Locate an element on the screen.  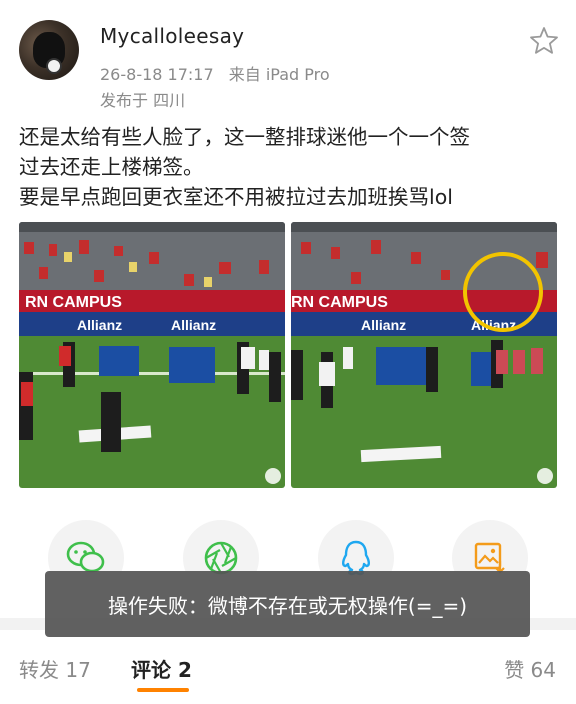
favorite-star-icon is located at coordinates (544, 41).